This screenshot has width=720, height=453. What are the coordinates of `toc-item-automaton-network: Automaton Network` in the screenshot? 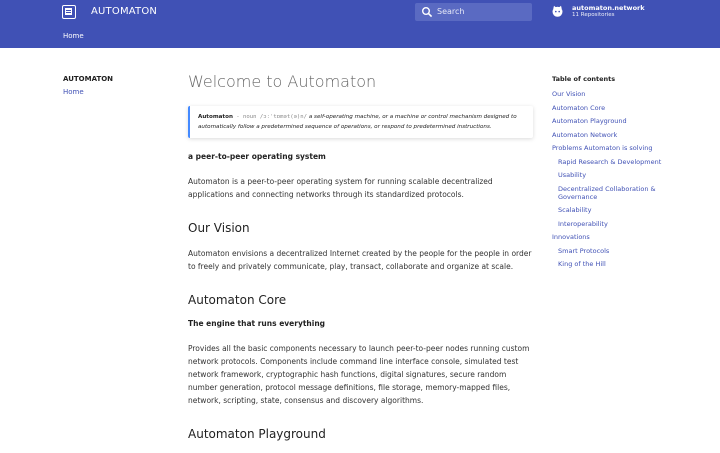 It's located at (612, 135).